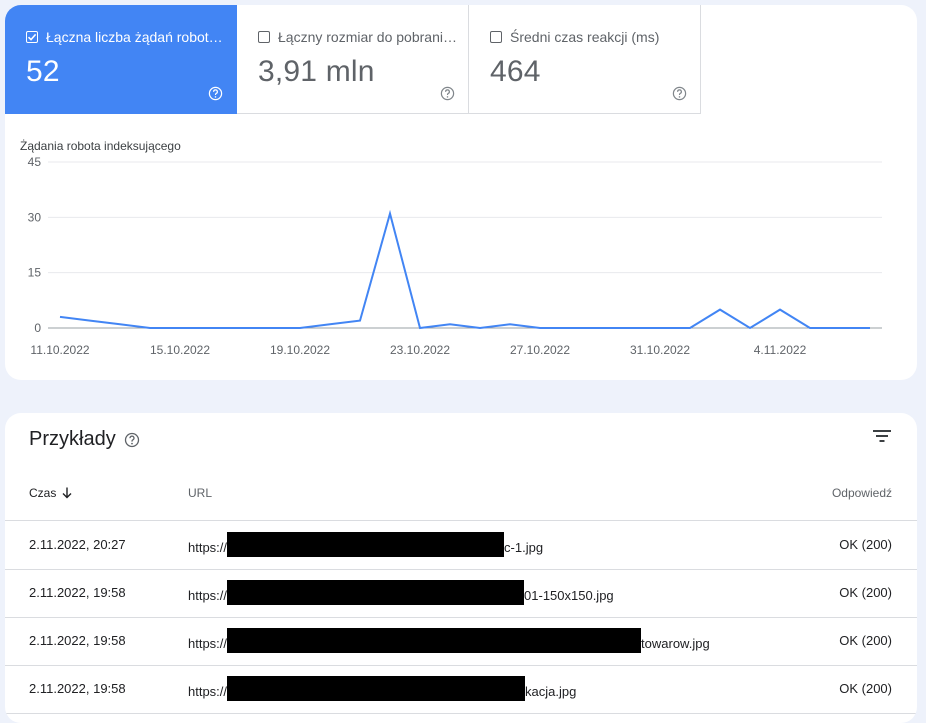  Describe the element at coordinates (540, 350) in the screenshot. I see `x-tick-label: 27.10.2022` at that location.